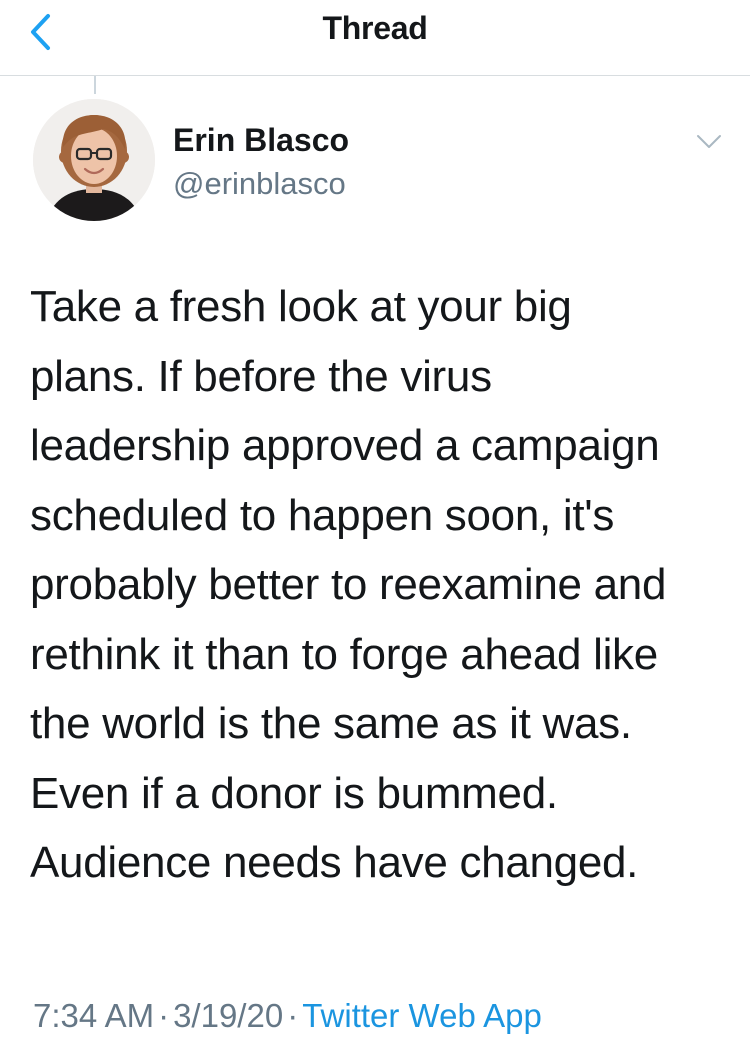 Image resolution: width=750 pixels, height=1064 pixels. What do you see at coordinates (344, 654) in the screenshot?
I see `tweet-text-line: rethink it than to forge ahead like` at bounding box center [344, 654].